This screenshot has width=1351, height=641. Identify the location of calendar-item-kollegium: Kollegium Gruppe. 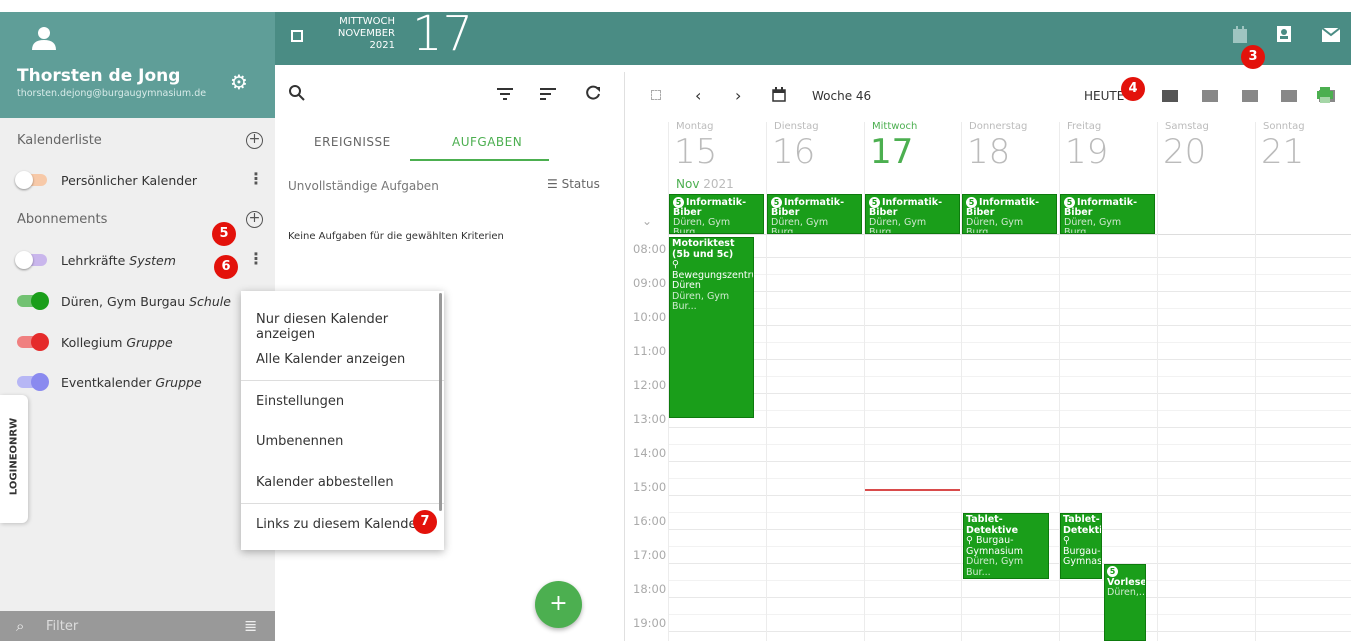
(95, 342).